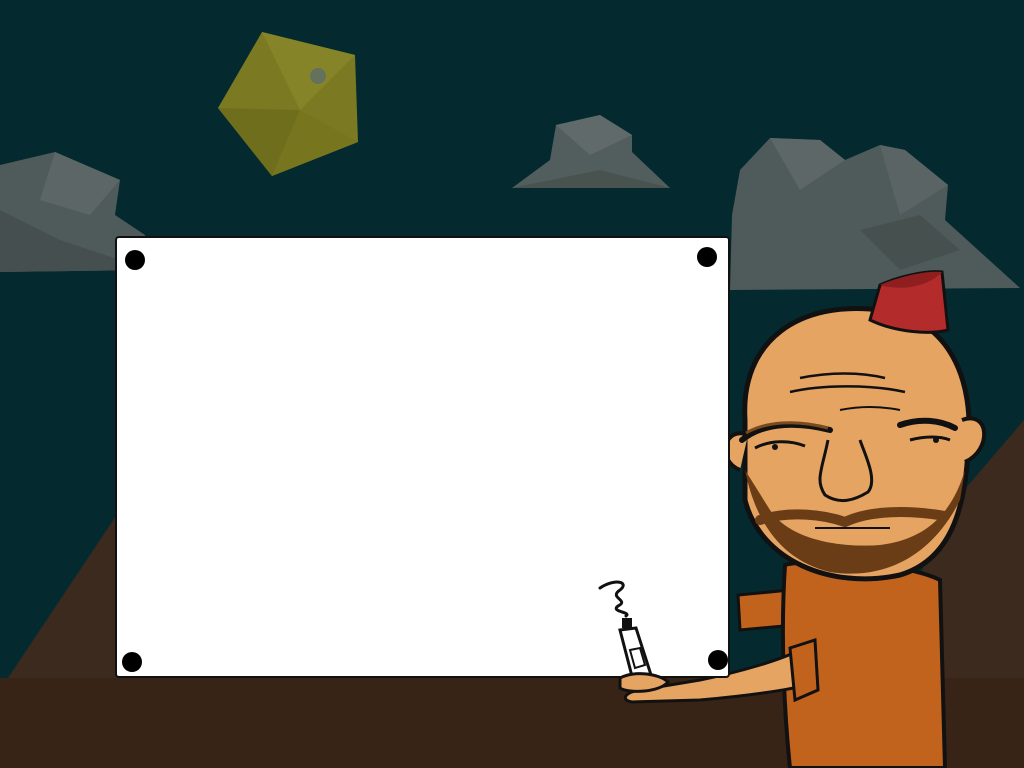 The width and height of the screenshot is (1024, 768). What do you see at coordinates (718, 660) in the screenshot?
I see `pin-bottom-right` at bounding box center [718, 660].